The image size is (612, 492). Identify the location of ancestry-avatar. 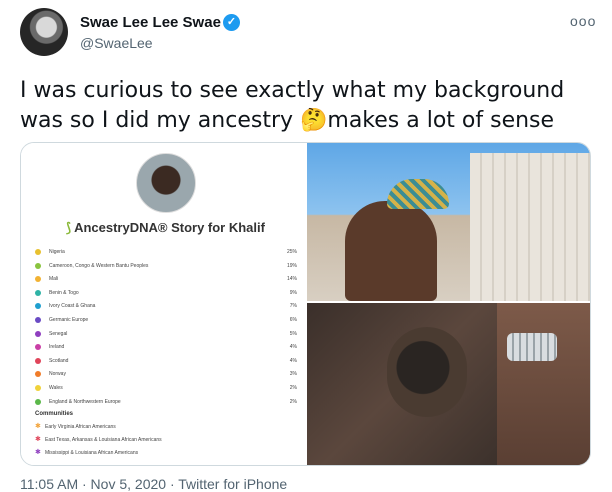
(166, 183).